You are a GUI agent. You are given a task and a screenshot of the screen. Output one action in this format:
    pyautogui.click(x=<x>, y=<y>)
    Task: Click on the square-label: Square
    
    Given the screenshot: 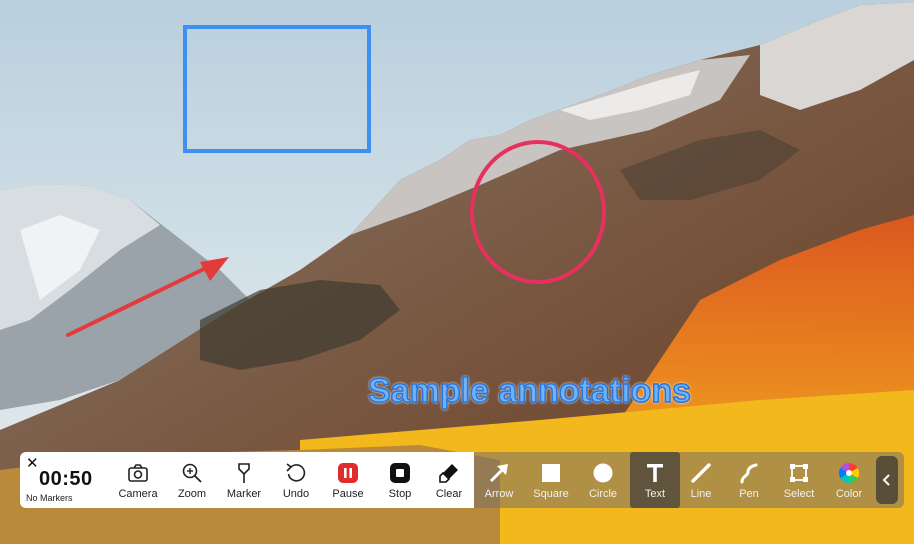 What is the action you would take?
    pyautogui.click(x=551, y=494)
    